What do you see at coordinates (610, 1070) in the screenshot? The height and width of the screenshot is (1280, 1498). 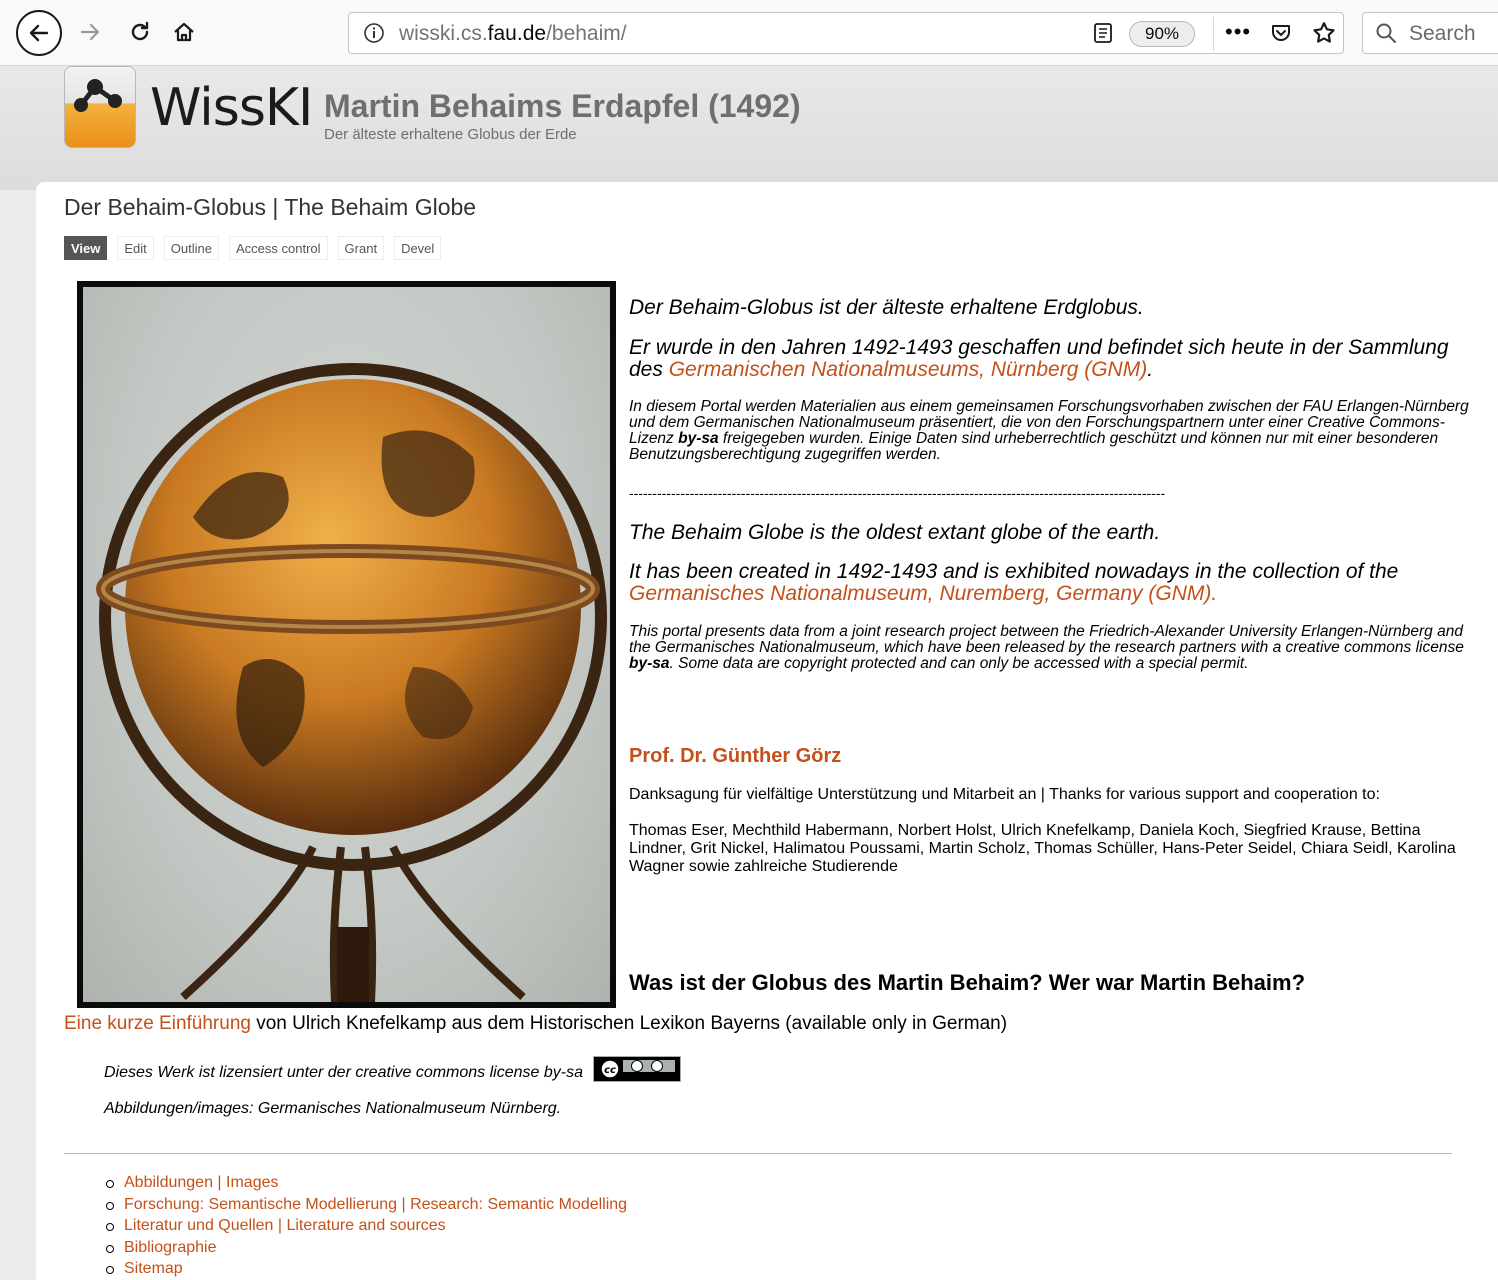 I see `svg-text: cc` at bounding box center [610, 1070].